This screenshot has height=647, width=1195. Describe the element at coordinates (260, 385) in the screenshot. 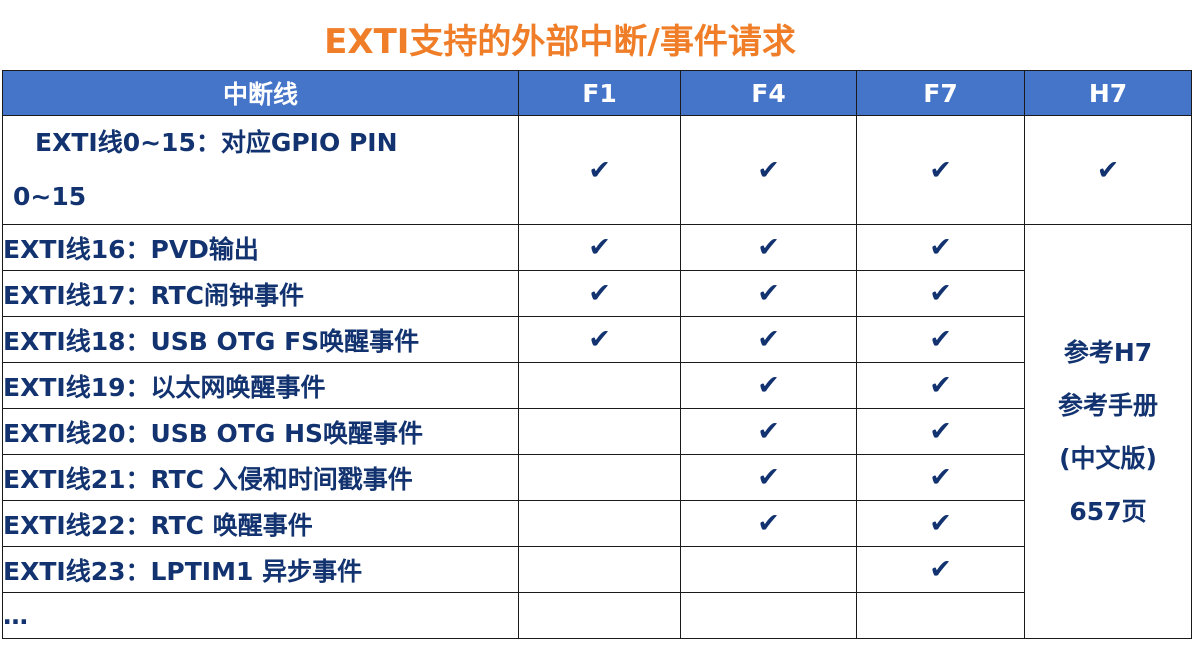

I see `row-name: EXTI线19：以太网唤醒事件` at that location.